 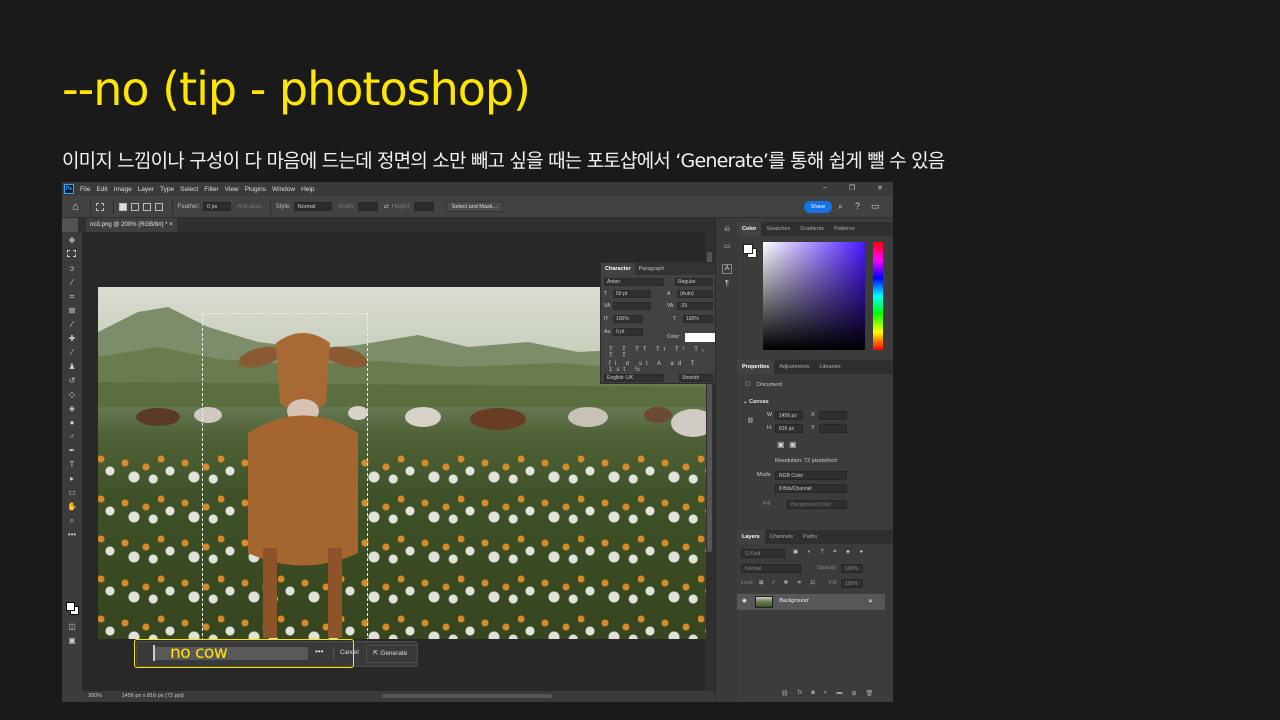 I want to click on new-group-icon: ▬, so click(x=840, y=693).